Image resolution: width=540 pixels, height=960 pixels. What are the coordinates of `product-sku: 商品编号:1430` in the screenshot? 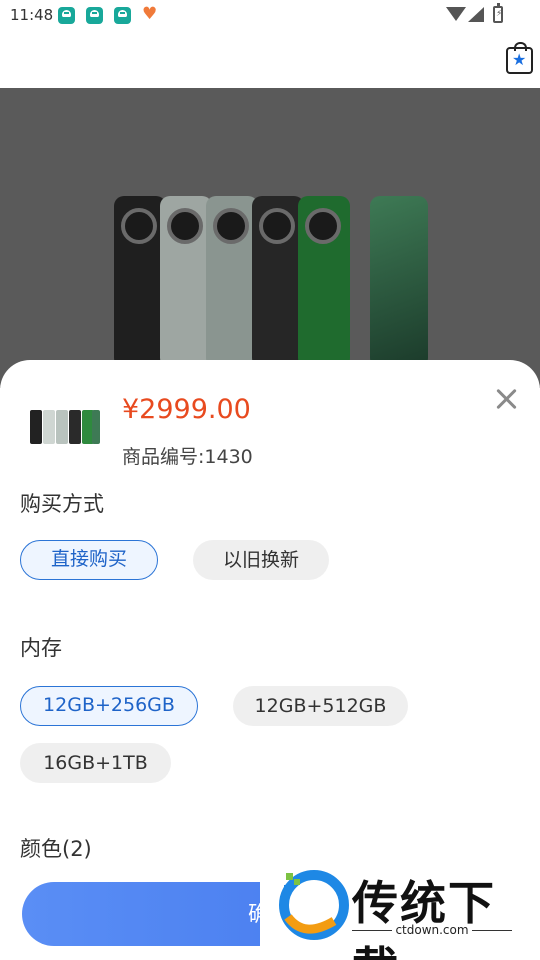 It's located at (187, 457).